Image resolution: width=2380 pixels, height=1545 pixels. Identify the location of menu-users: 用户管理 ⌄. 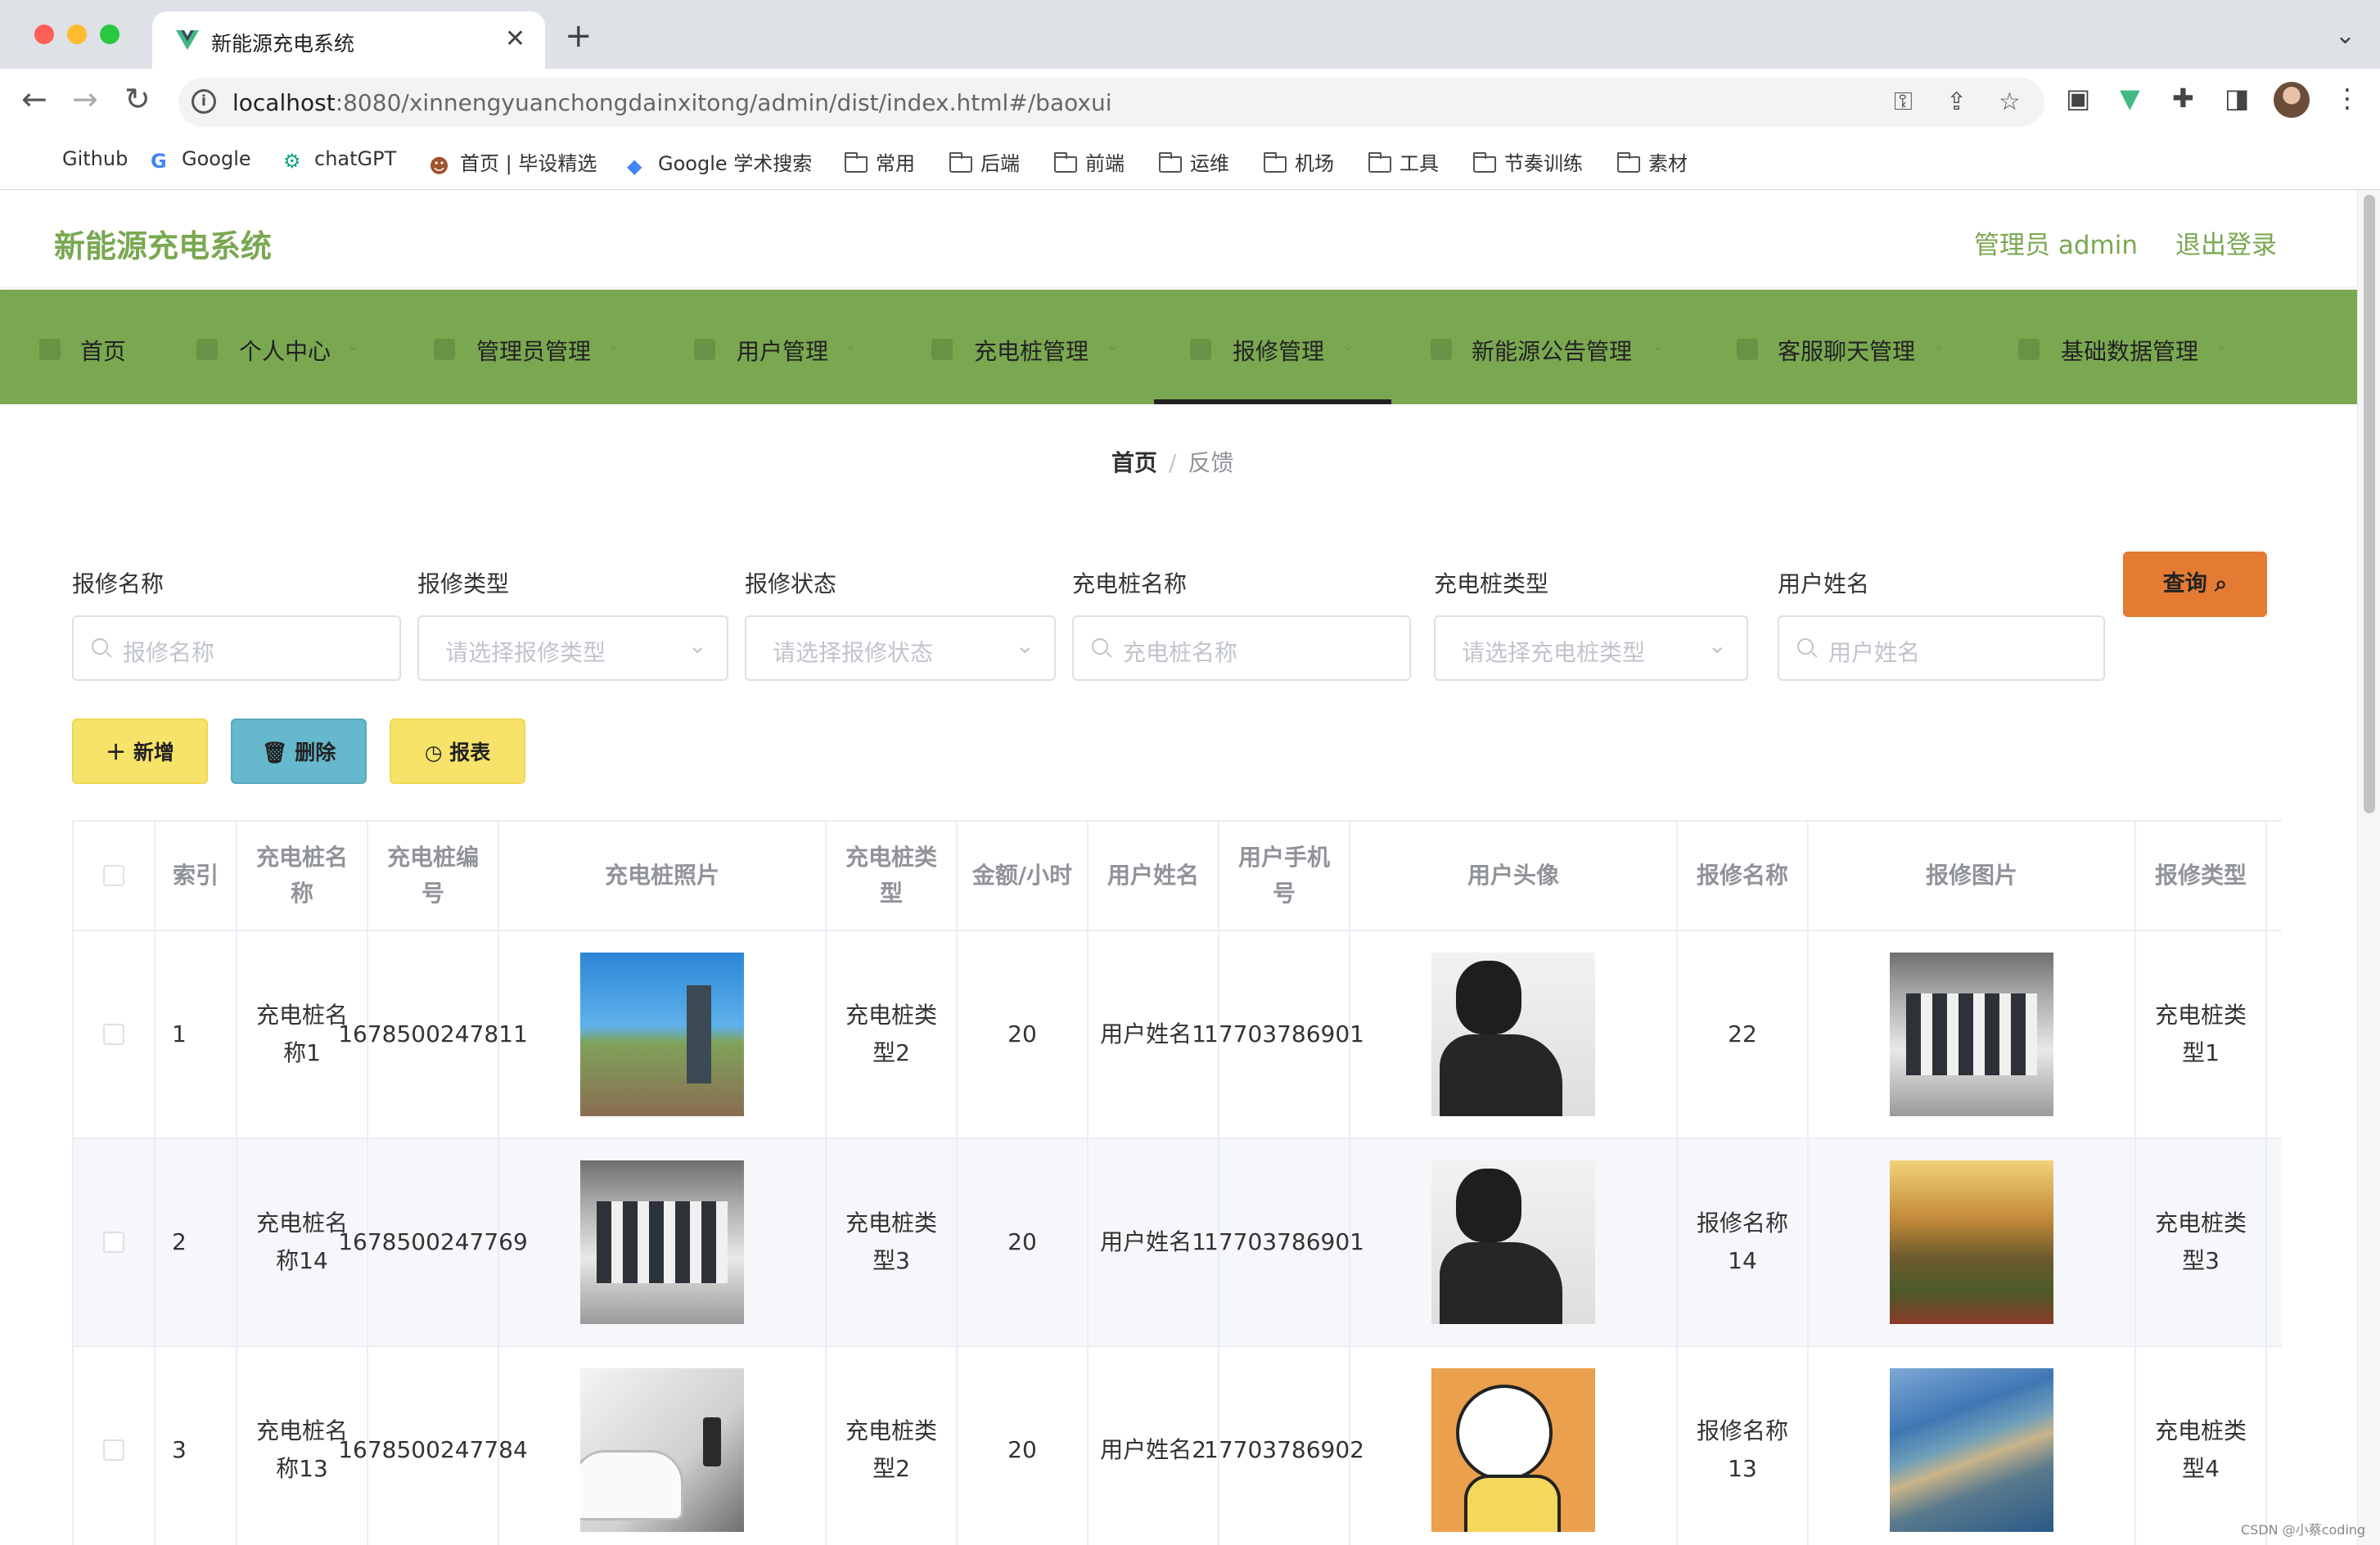
(784, 347).